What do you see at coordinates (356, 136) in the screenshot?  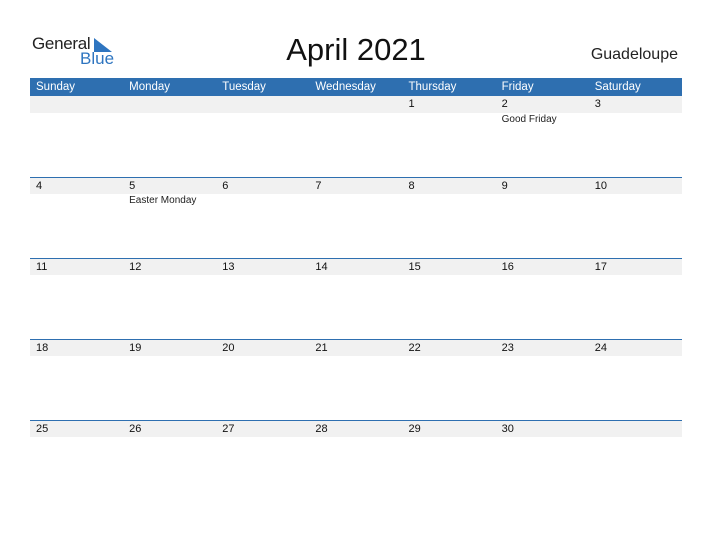 I see `week-row: 1 2 3 Good Friday` at bounding box center [356, 136].